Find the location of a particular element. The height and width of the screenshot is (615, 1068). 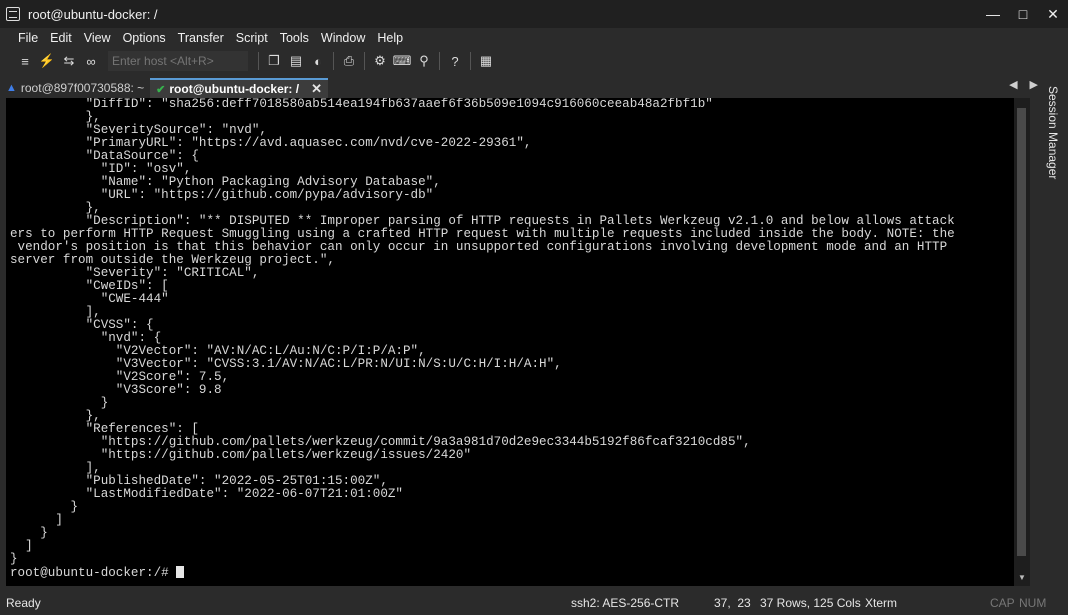

shell-prompt: root@ubuntu-docker:/# is located at coordinates (93, 573).